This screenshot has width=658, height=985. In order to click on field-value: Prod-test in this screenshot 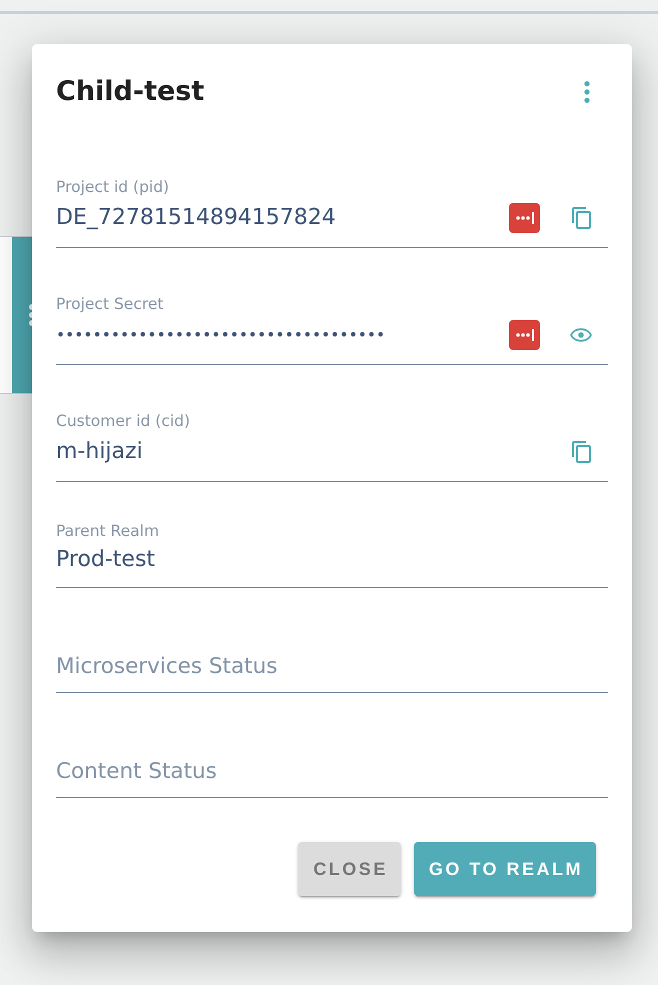, I will do `click(106, 560)`.